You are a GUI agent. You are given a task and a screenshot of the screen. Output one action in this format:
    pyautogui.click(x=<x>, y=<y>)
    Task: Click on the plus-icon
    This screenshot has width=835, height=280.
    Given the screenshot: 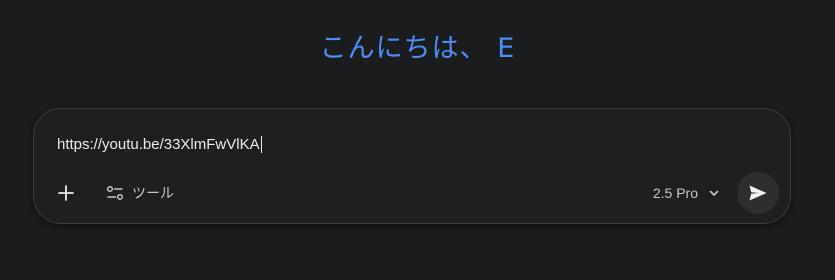 What is the action you would take?
    pyautogui.click(x=66, y=193)
    